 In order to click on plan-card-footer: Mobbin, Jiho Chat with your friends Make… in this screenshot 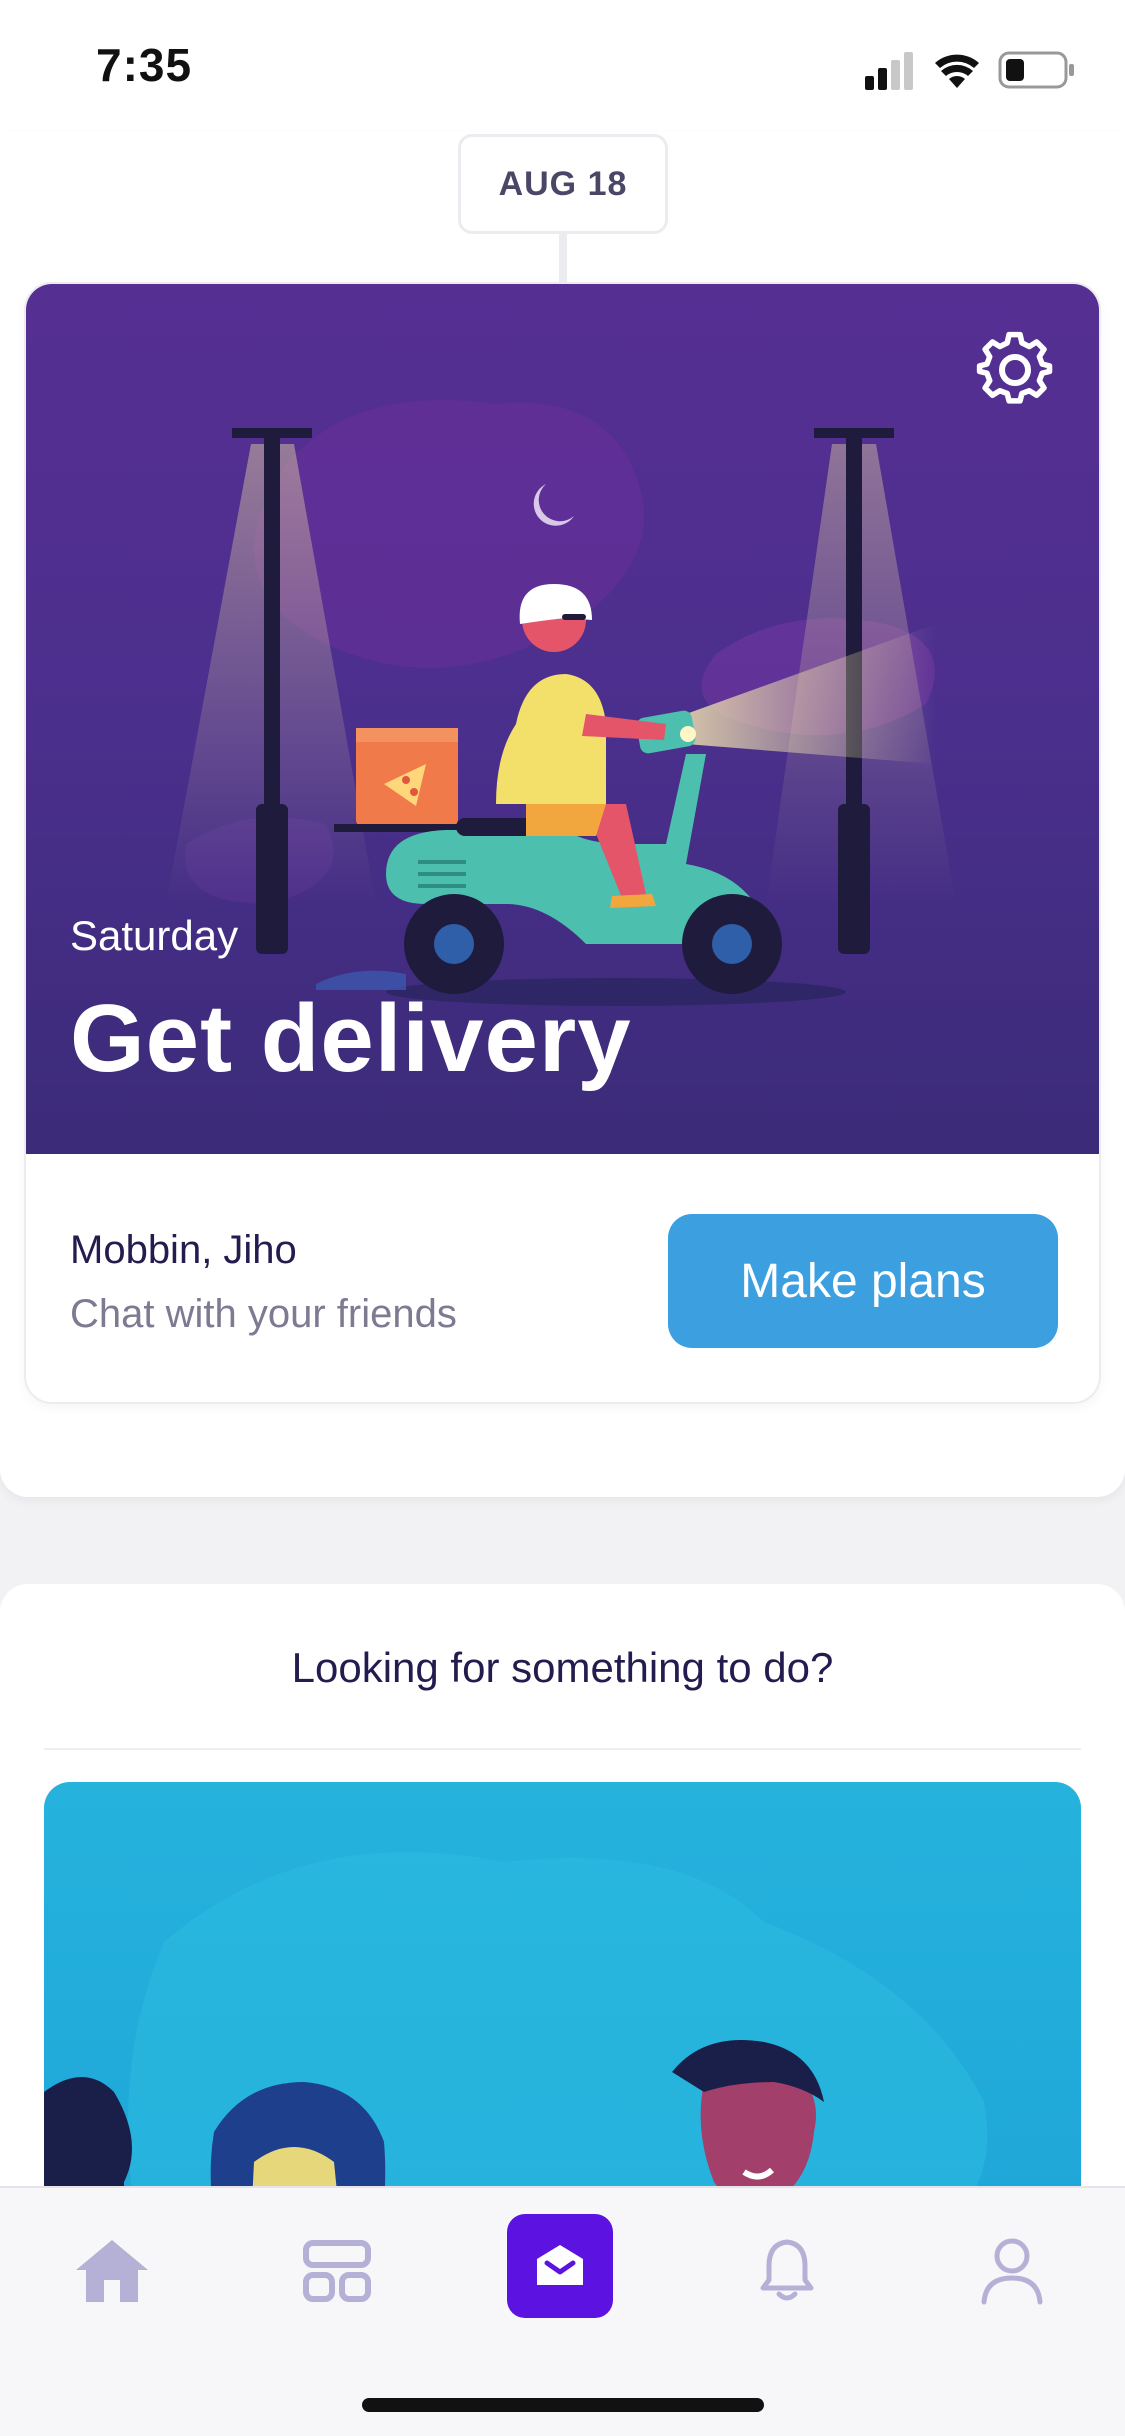, I will do `click(562, 1278)`.